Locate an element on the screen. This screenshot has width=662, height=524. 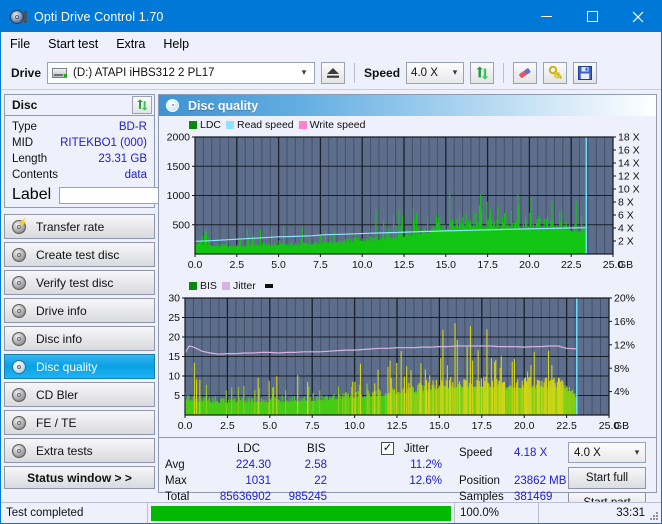
svg-text: 20 is located at coordinates (174, 338).